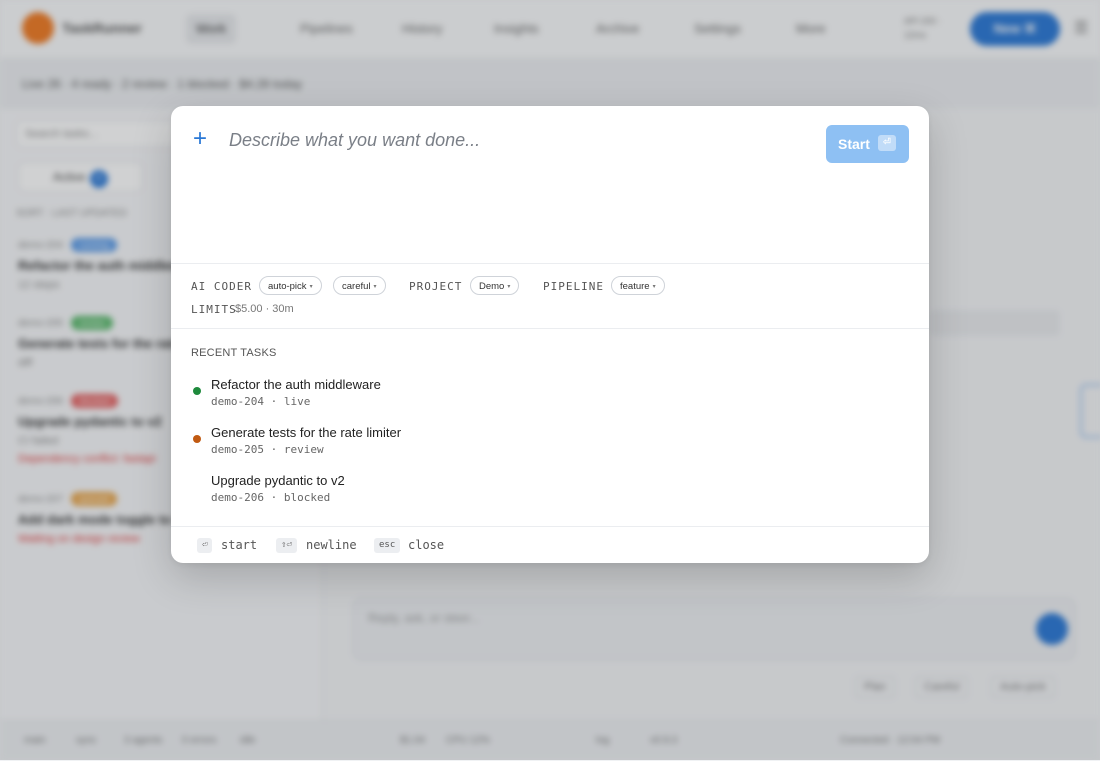 The width and height of the screenshot is (1100, 761). I want to click on shortcut-start-hint: start, so click(239, 545).